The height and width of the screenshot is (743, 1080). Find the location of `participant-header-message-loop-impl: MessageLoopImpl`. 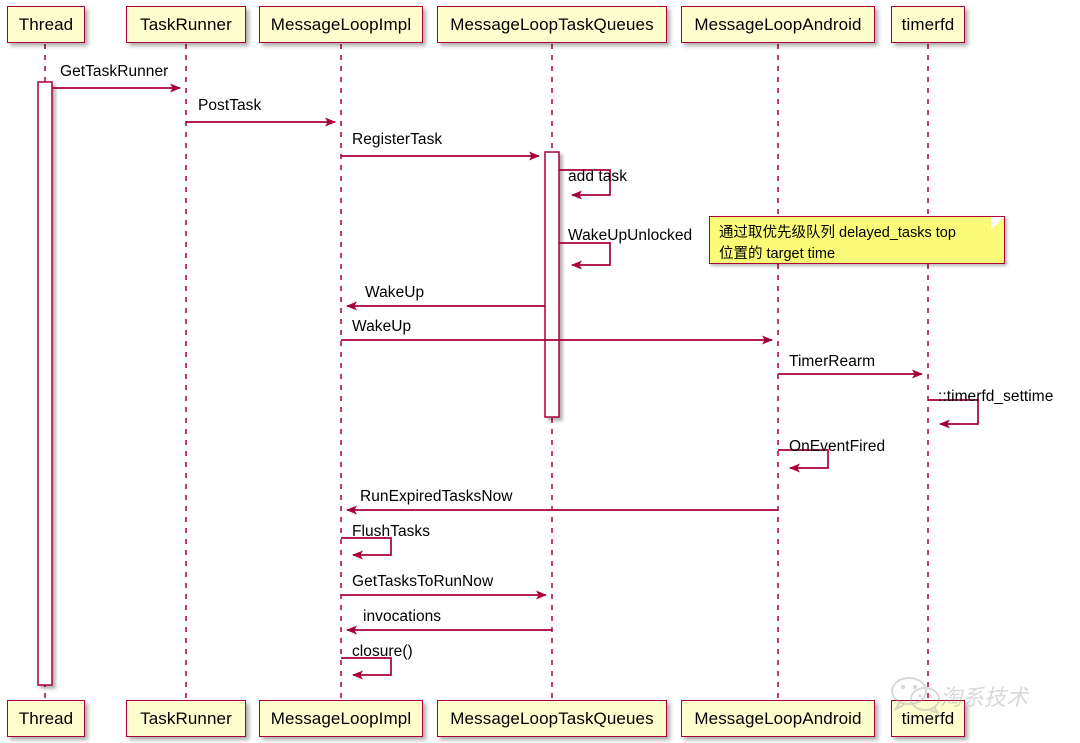

participant-header-message-loop-impl: MessageLoopImpl is located at coordinates (341, 24).